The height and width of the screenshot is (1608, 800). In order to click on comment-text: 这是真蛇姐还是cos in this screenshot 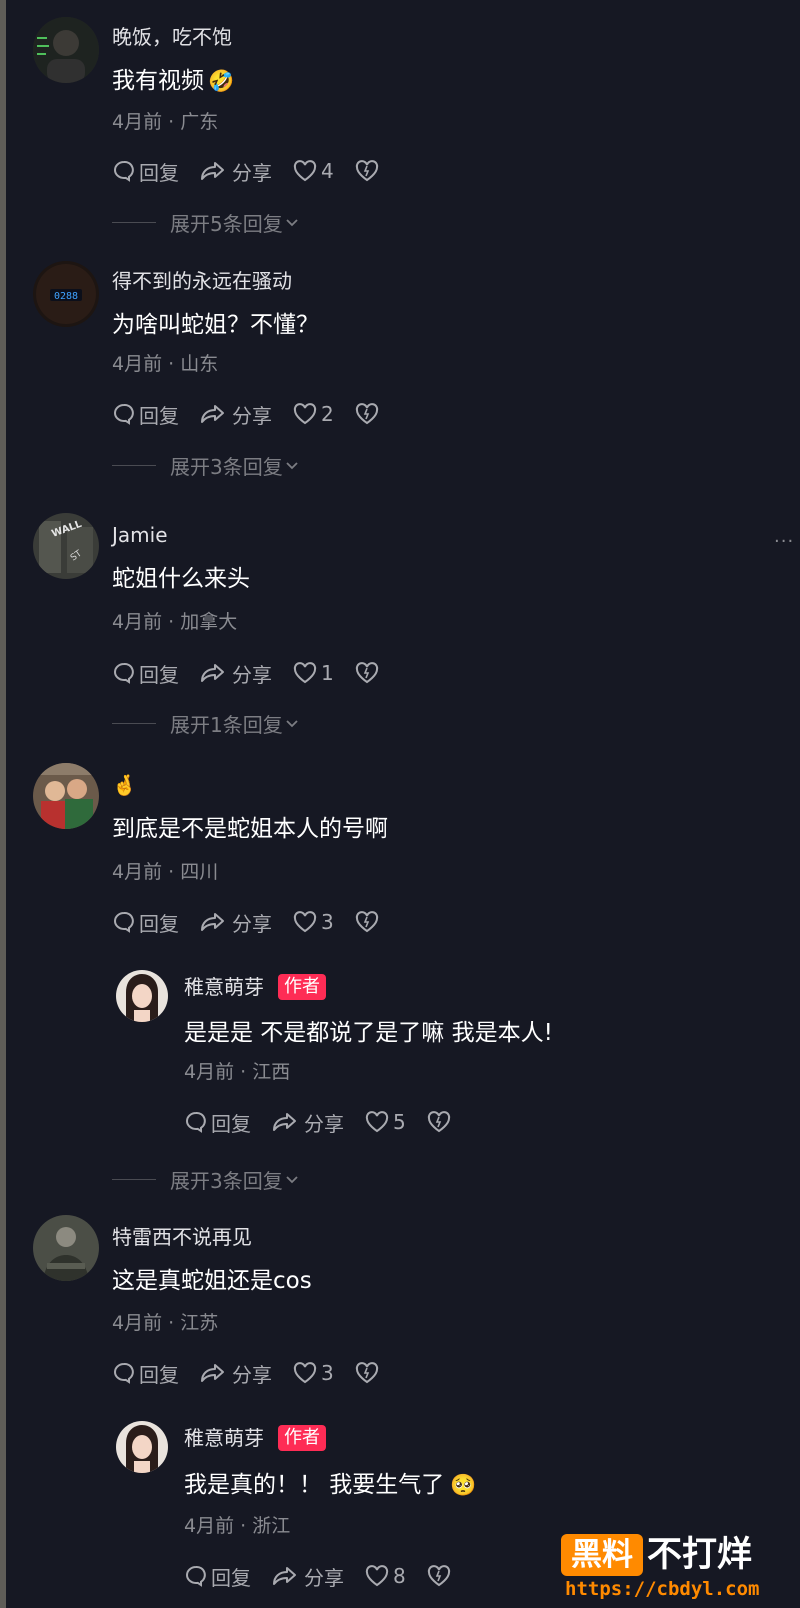, I will do `click(212, 1281)`.